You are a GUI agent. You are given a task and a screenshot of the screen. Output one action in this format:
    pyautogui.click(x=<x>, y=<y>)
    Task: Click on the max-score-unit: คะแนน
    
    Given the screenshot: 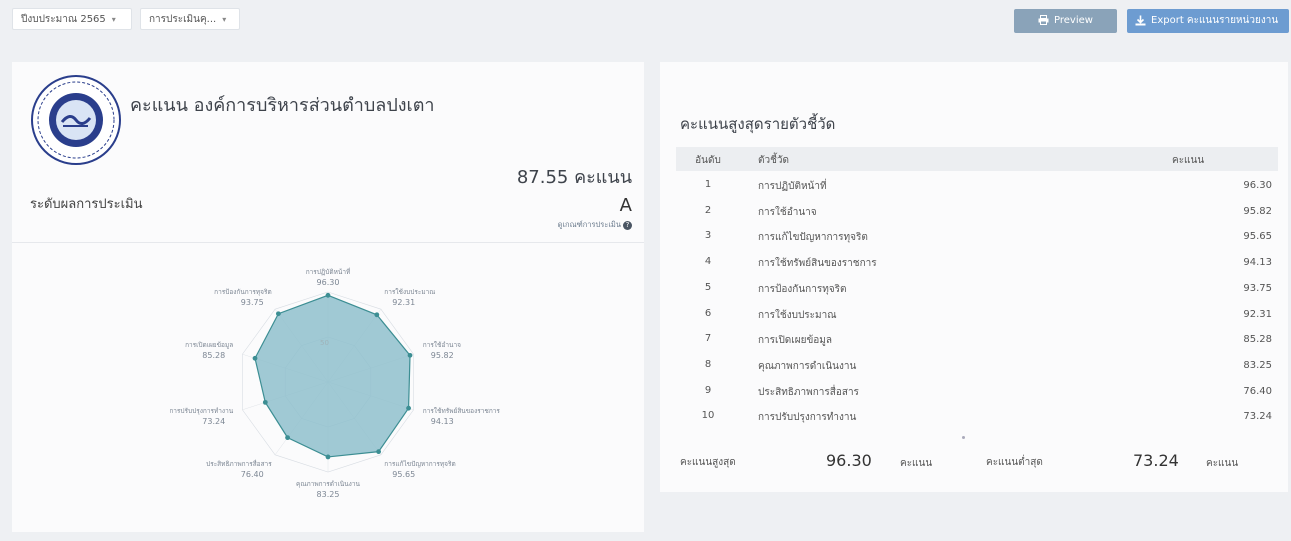 What is the action you would take?
    pyautogui.click(x=916, y=463)
    